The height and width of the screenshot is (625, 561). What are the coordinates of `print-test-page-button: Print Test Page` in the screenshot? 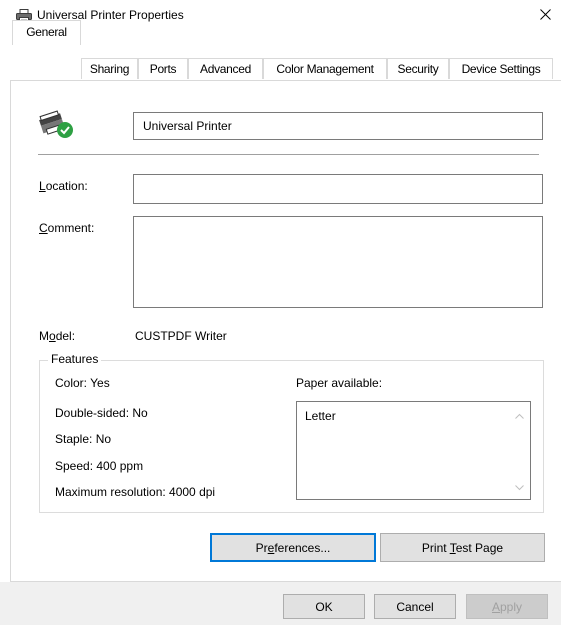 It's located at (462, 547).